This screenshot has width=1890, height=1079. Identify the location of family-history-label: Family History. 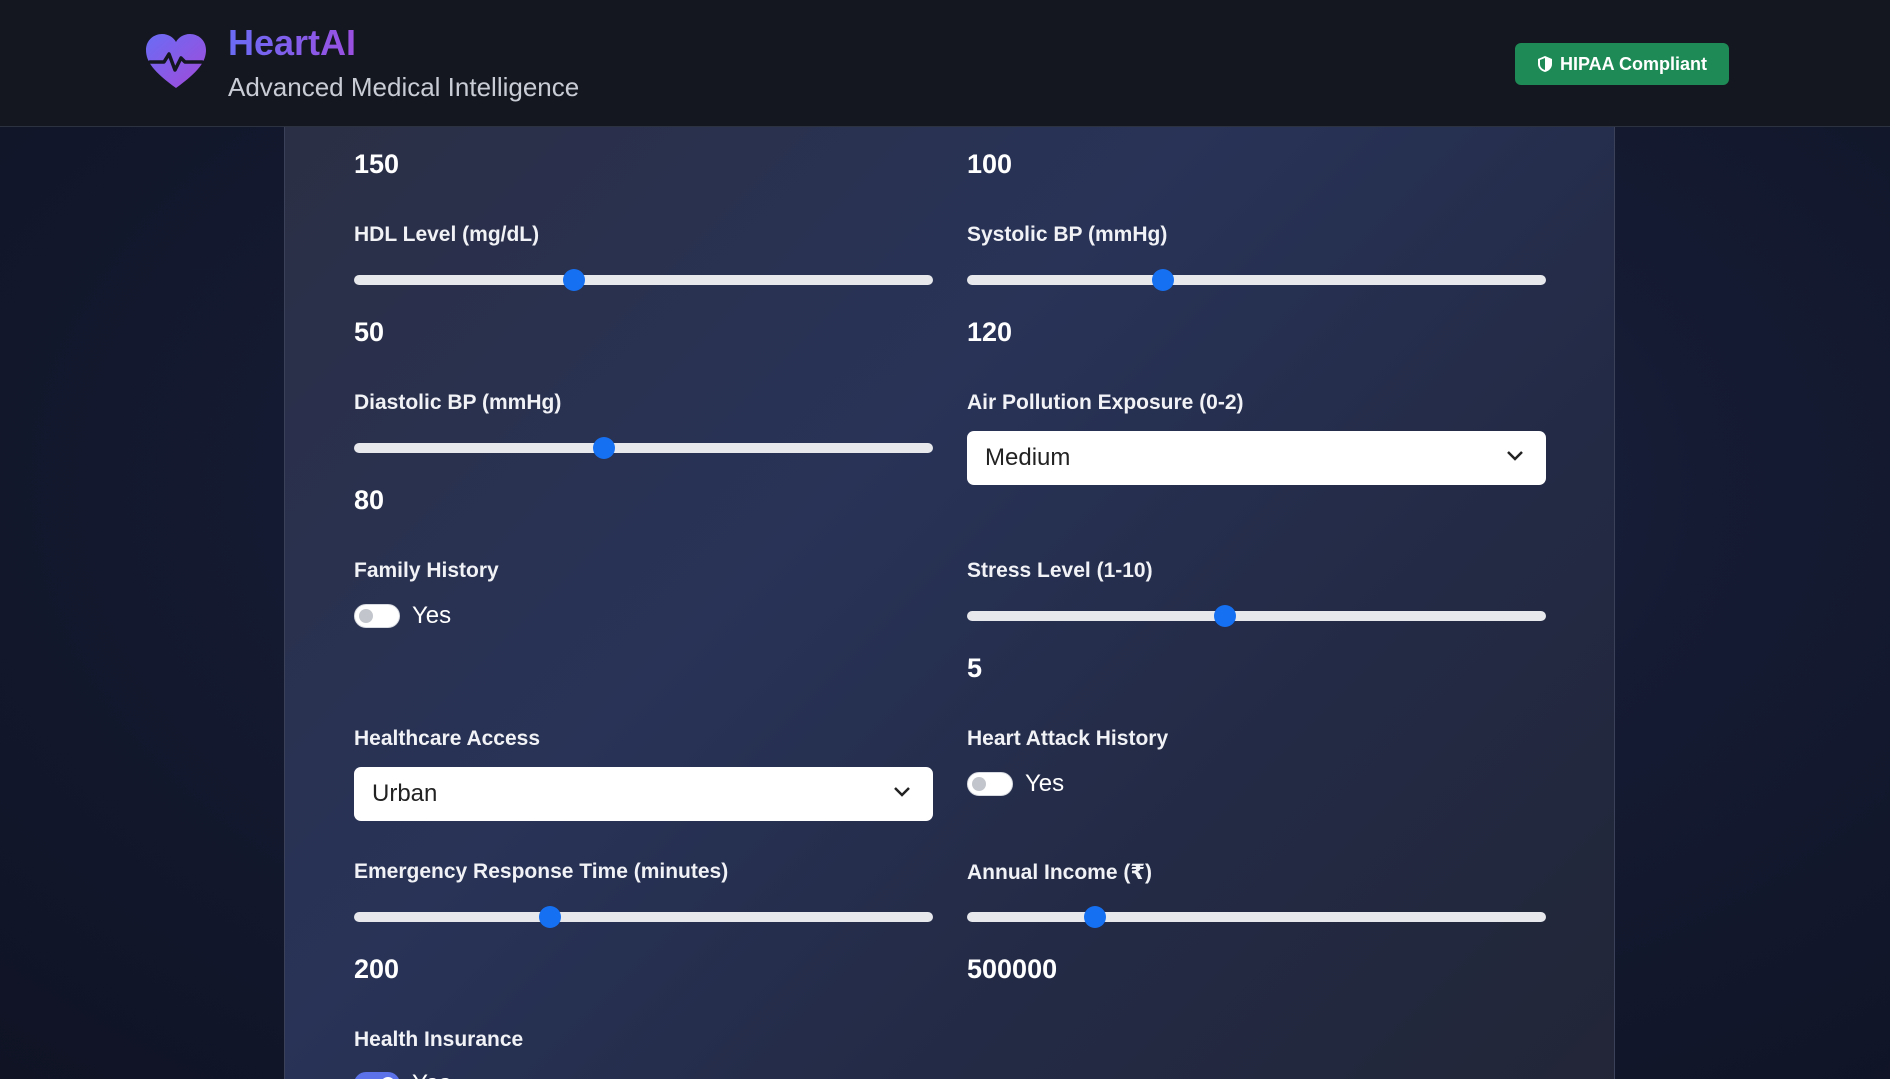
(426, 570).